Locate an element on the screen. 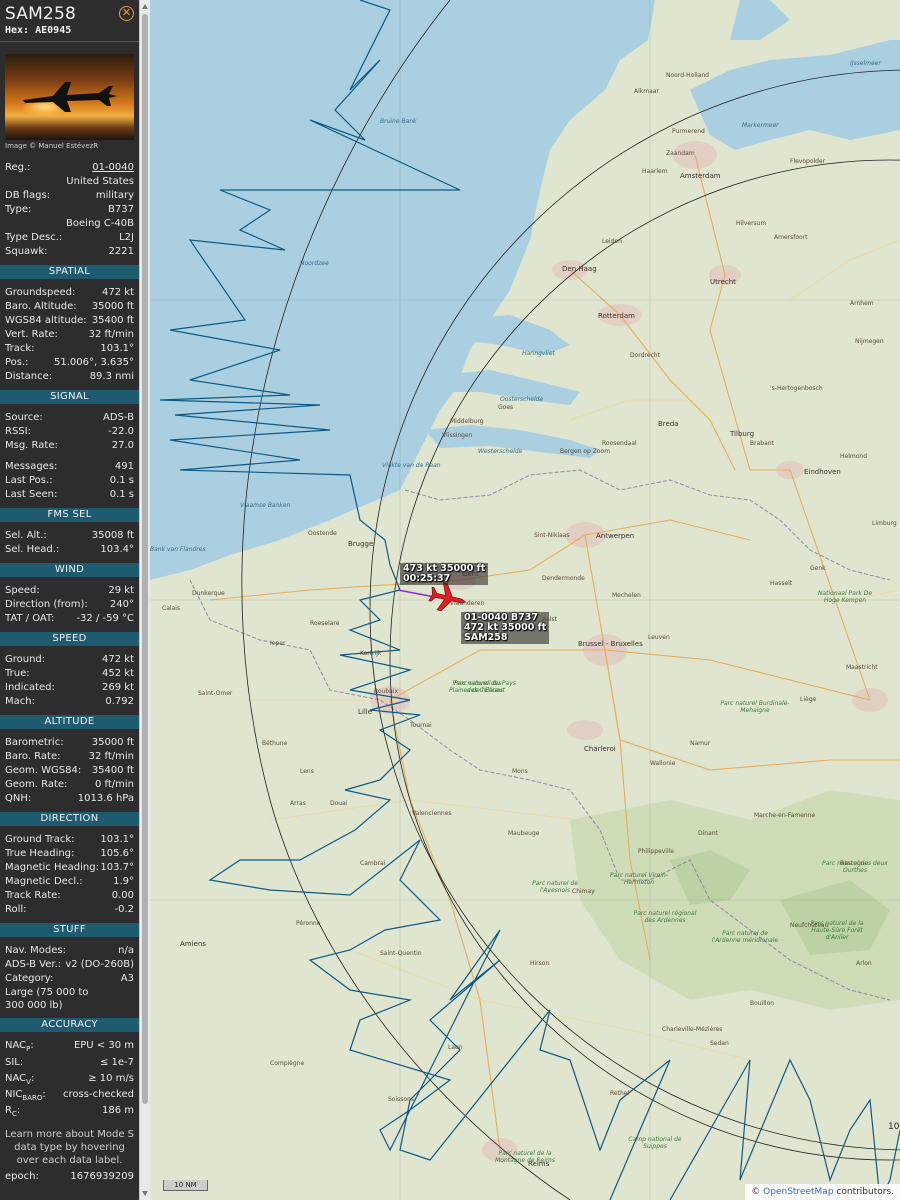  nacv-label: NACV: is located at coordinates (20, 1079).